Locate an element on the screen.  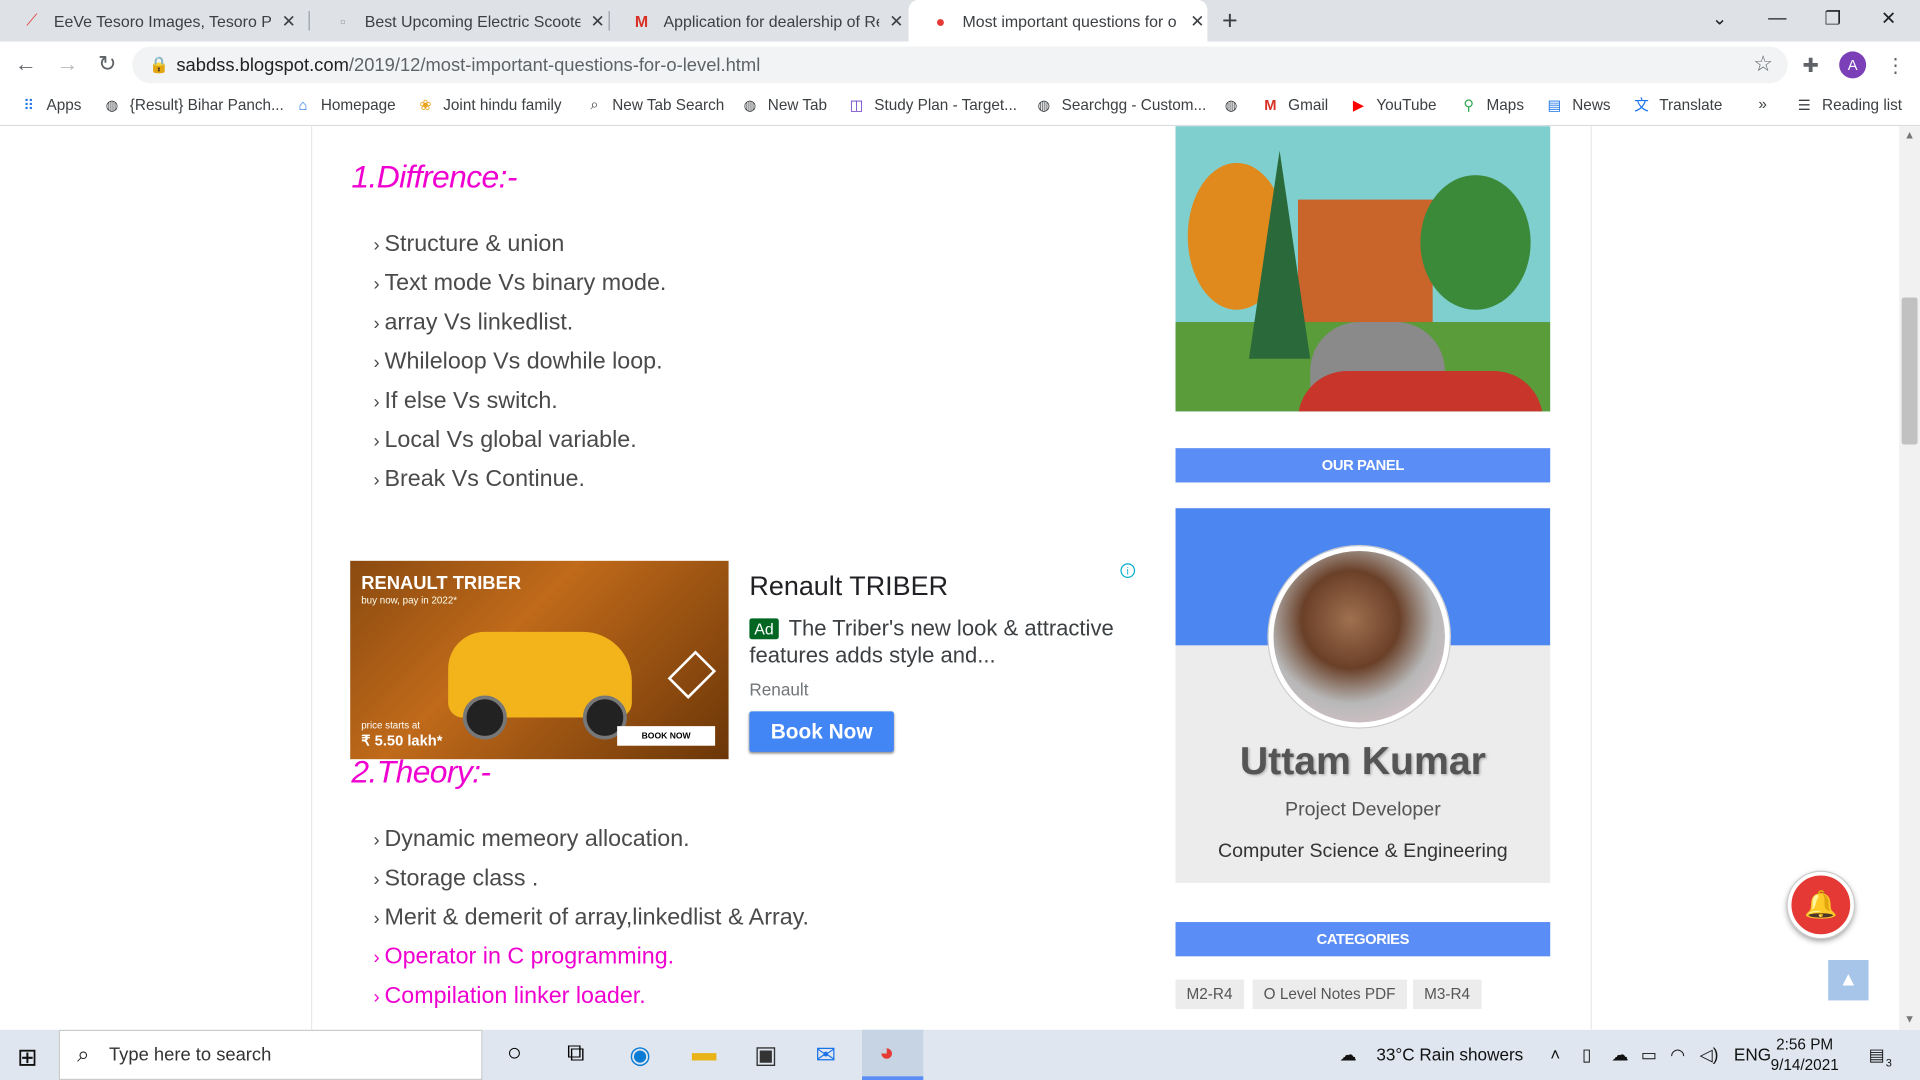
extensions-puzzle-icon: ✚ is located at coordinates (1810, 66).